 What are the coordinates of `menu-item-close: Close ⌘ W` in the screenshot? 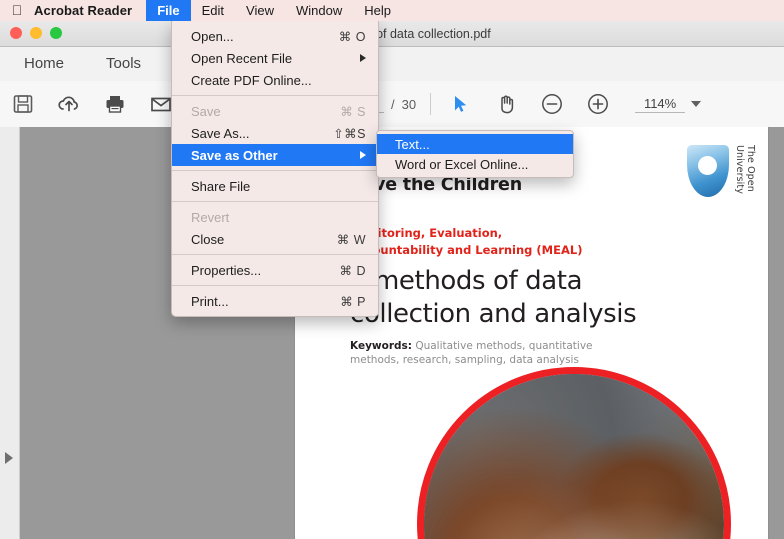 It's located at (275, 239).